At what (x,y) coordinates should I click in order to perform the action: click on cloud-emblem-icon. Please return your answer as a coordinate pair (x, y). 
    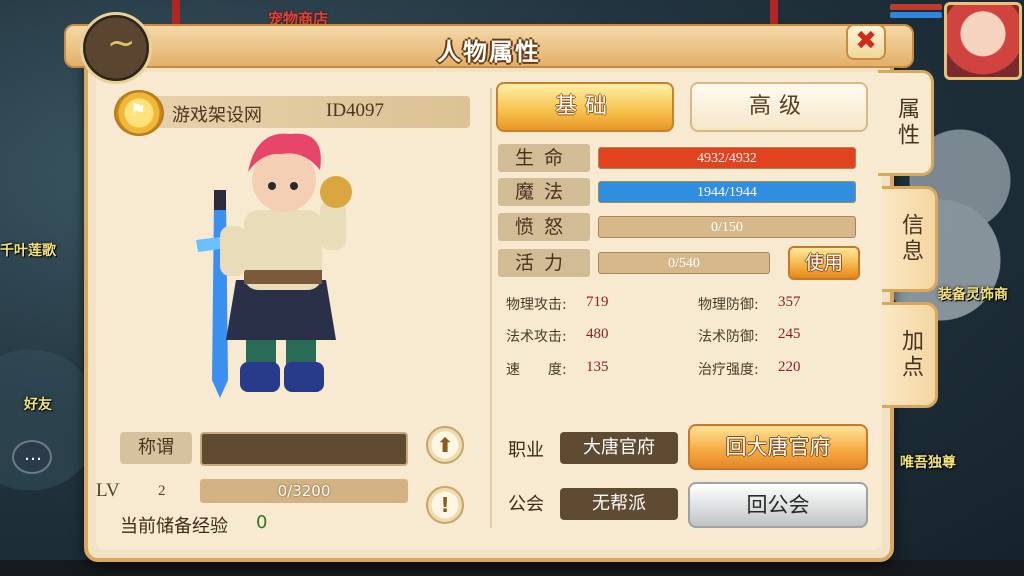
    Looking at the image, I should click on (116, 48).